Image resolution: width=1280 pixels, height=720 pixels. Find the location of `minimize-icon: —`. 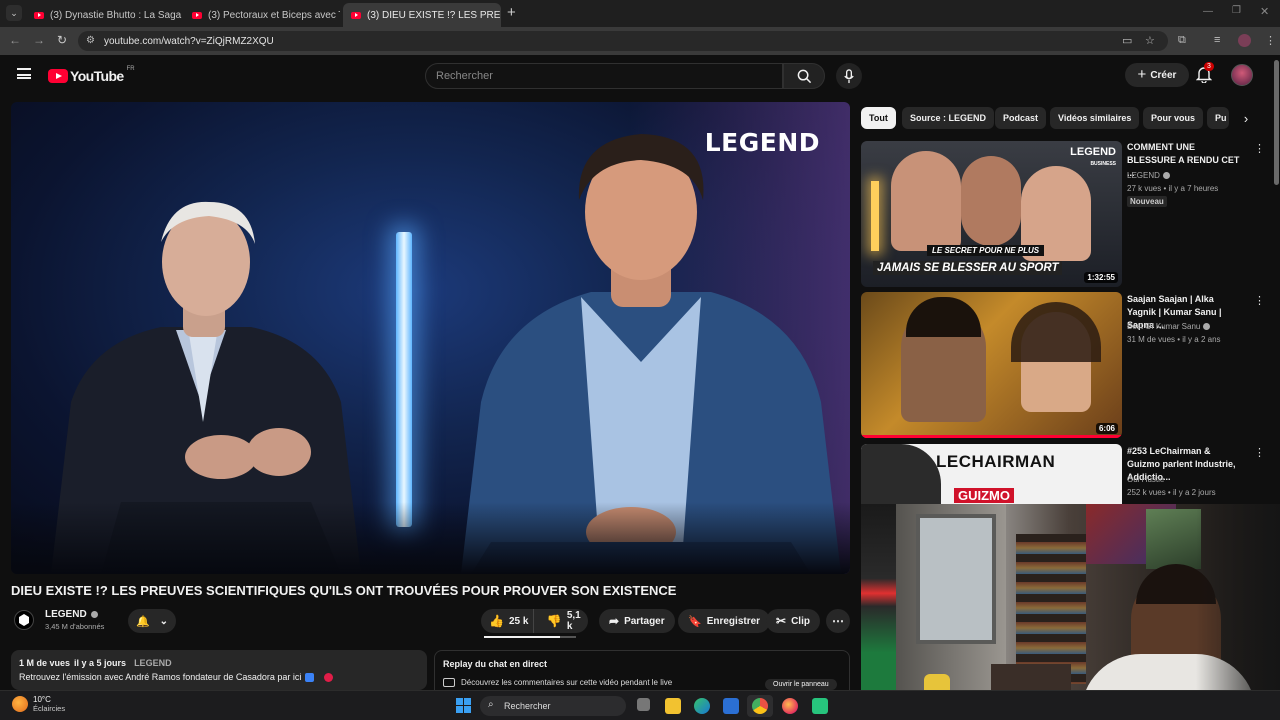

minimize-icon: — is located at coordinates (1208, 11).